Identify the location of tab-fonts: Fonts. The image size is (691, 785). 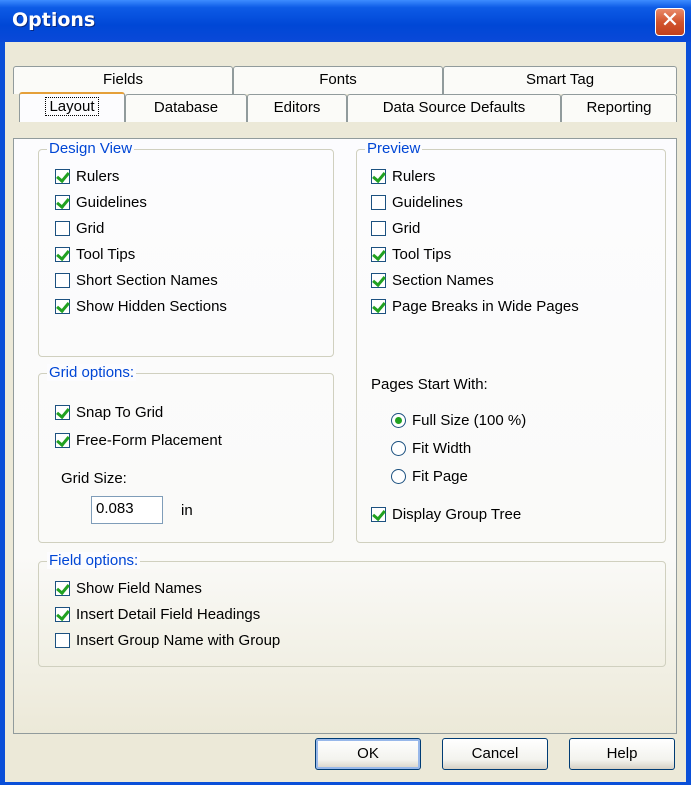
(338, 80).